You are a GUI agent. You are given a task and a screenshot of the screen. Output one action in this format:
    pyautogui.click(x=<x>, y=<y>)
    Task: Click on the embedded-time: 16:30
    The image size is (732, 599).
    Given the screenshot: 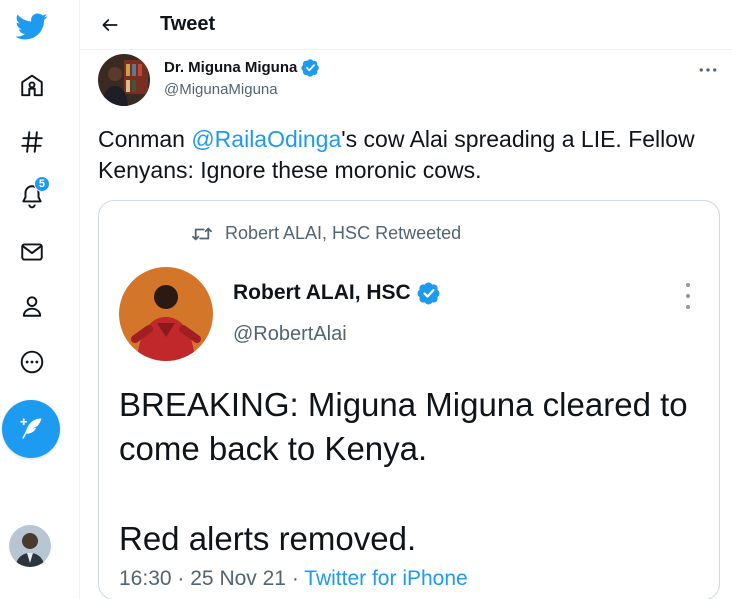 What is the action you would take?
    pyautogui.click(x=145, y=578)
    